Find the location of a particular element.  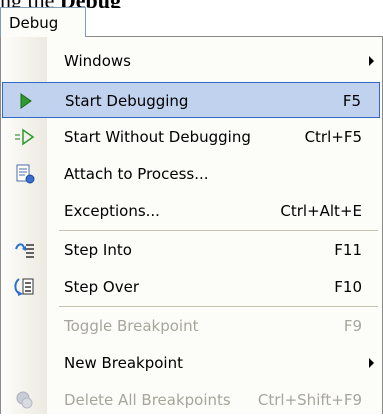

menu-item-label: Step Into is located at coordinates (98, 250).